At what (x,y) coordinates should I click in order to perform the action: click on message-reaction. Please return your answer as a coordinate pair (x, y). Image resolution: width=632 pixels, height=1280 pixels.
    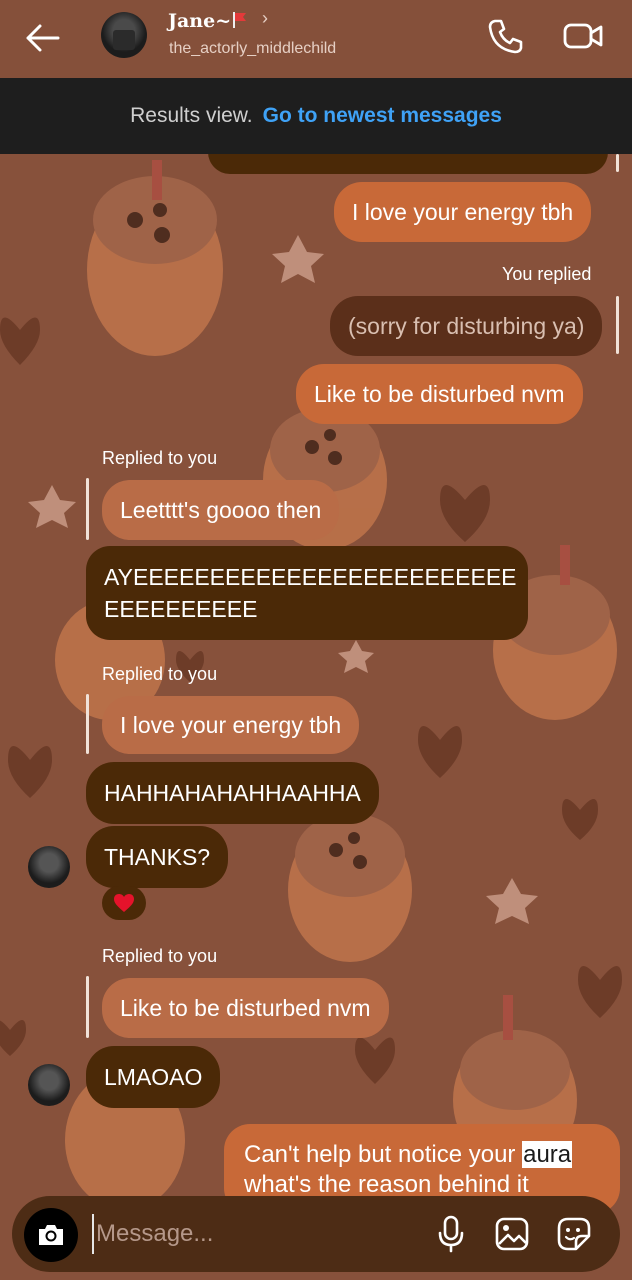
    Looking at the image, I should click on (124, 903).